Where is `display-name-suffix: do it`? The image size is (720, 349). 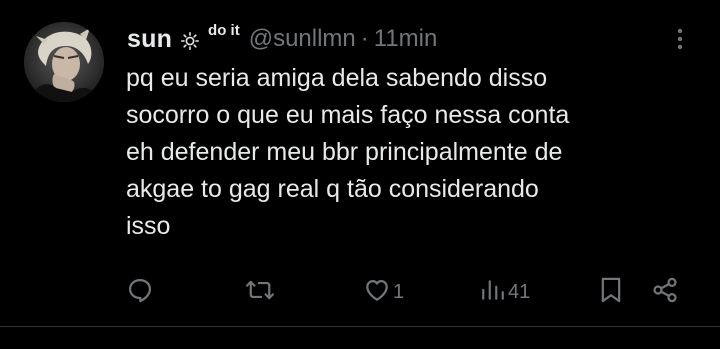
display-name-suffix: do it is located at coordinates (224, 30).